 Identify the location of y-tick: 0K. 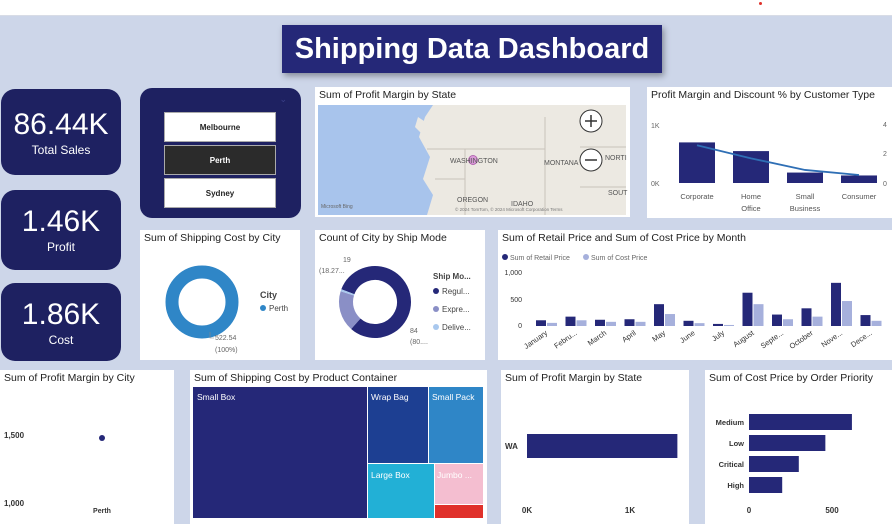
(655, 184).